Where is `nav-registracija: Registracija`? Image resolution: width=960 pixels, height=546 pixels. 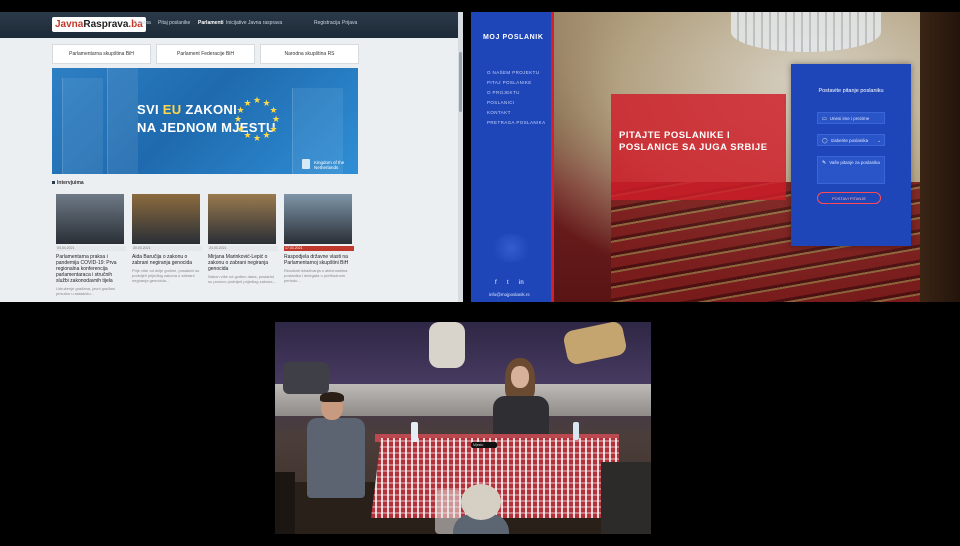 nav-registracija: Registracija is located at coordinates (327, 23).